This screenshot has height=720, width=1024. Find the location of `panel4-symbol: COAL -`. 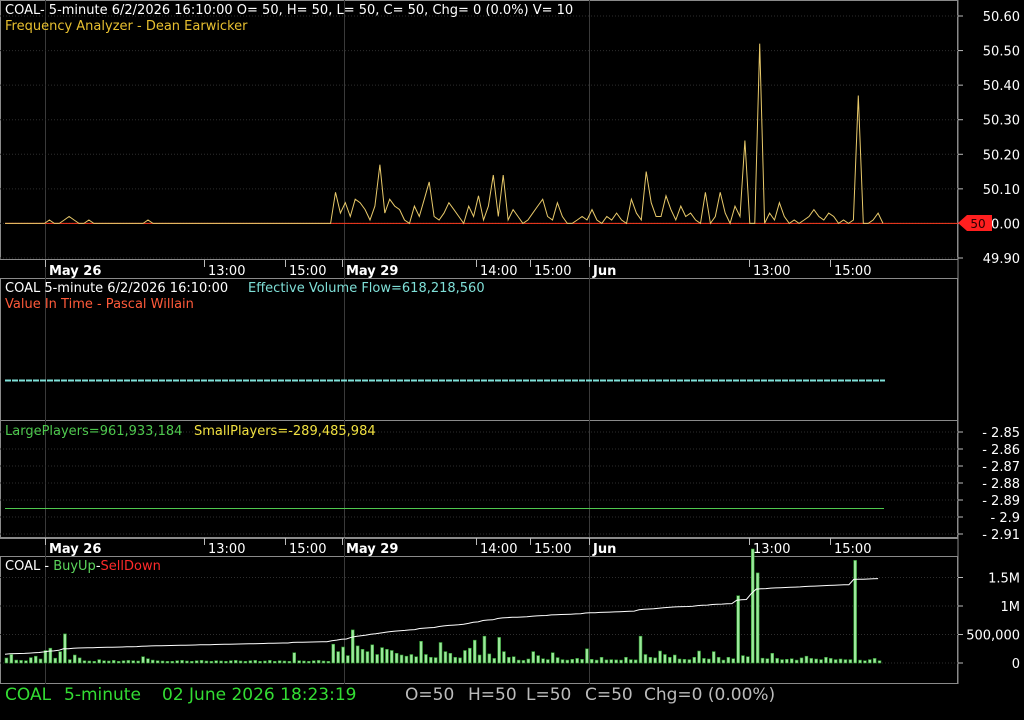

panel4-symbol: COAL - is located at coordinates (29, 566).